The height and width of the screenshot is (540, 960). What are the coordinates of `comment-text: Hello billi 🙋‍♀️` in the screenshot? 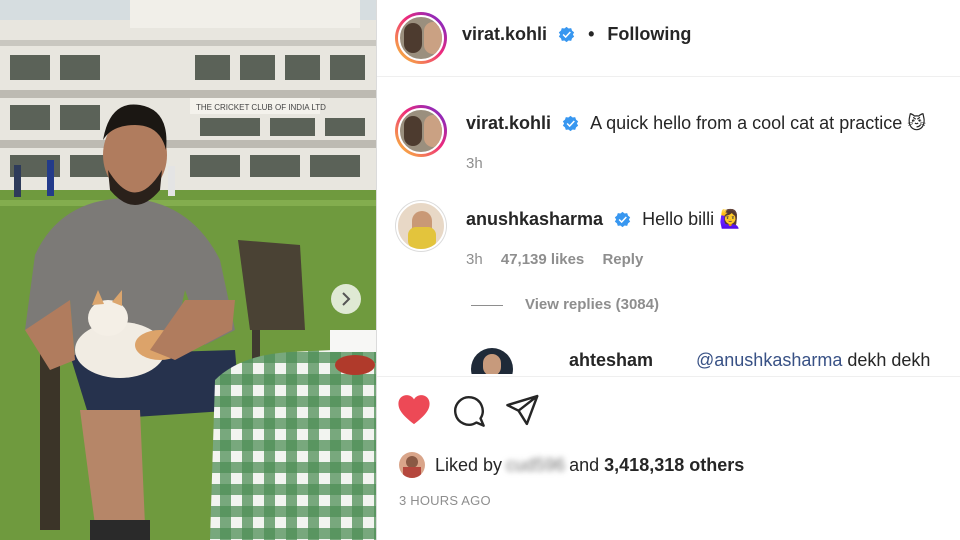 It's located at (692, 219).